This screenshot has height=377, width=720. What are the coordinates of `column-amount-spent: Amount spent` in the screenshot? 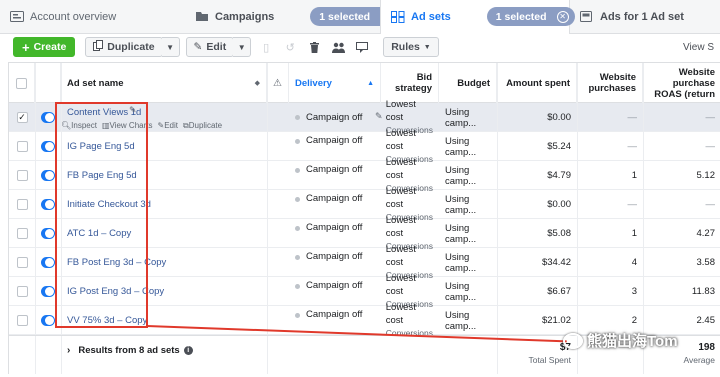 It's located at (537, 83).